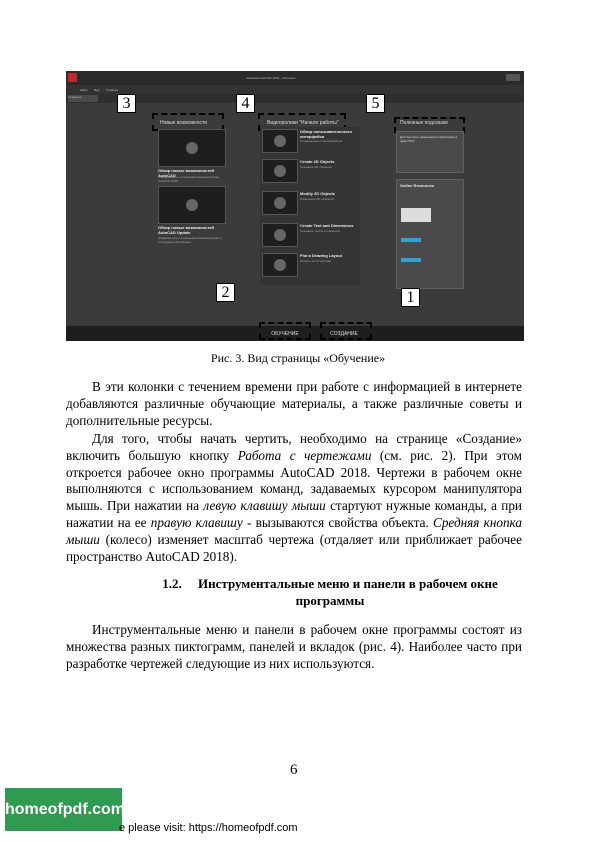  What do you see at coordinates (330, 600) in the screenshot?
I see `section-title-line2: программы` at bounding box center [330, 600].